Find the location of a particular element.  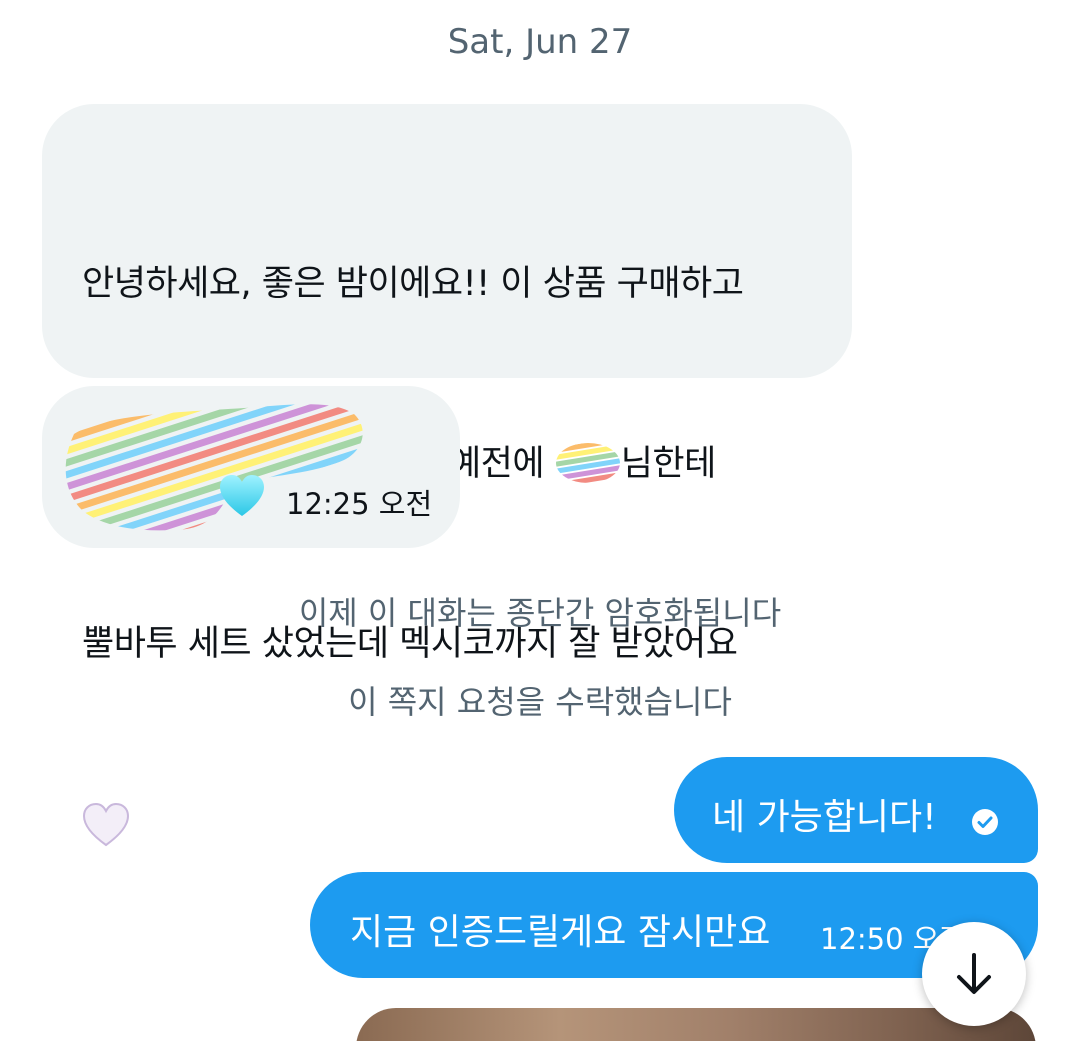

scroll-to-bottom-button is located at coordinates (974, 974).